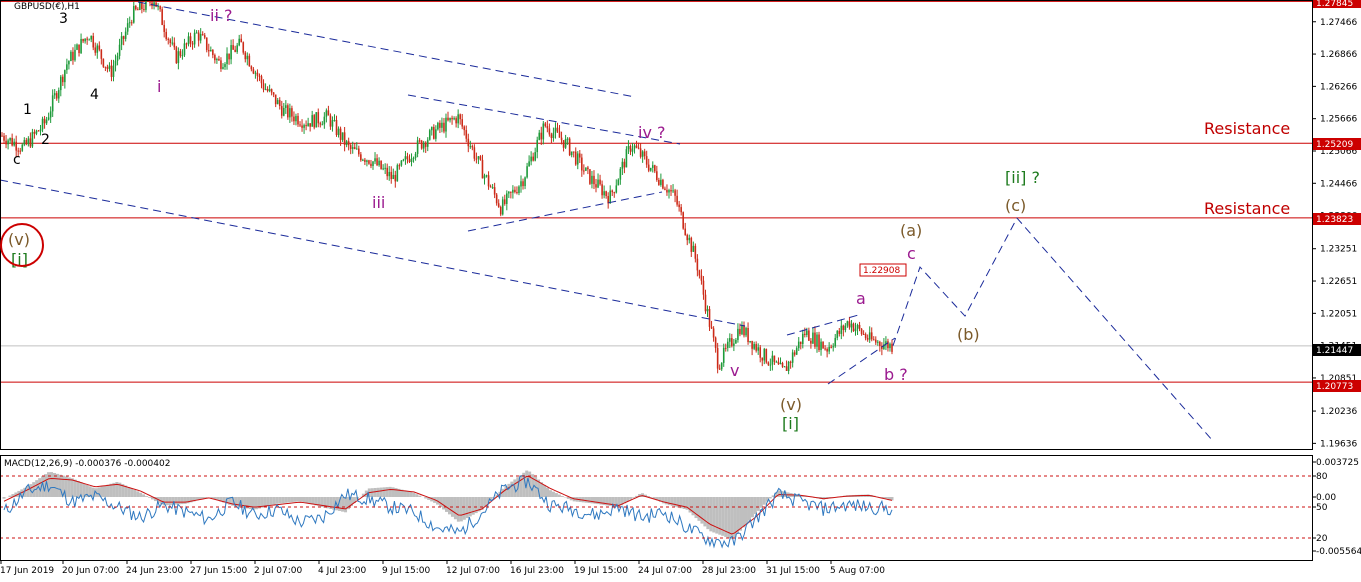  Describe the element at coordinates (1322, 477) in the screenshot. I see `macd-y-tick-label: 80` at that location.